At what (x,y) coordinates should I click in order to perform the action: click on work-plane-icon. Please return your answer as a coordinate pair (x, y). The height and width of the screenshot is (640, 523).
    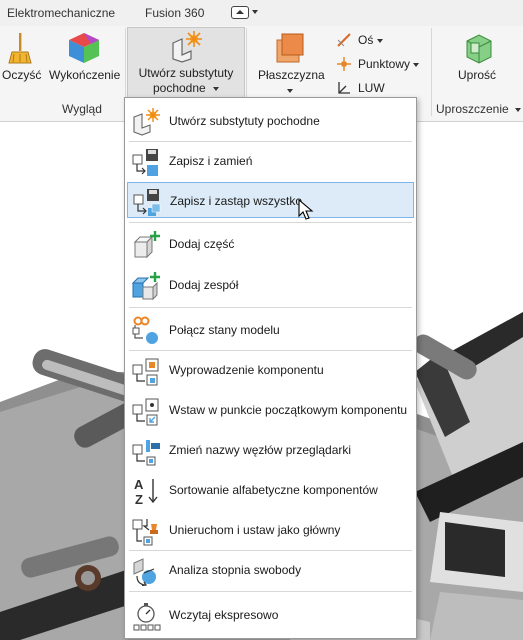
    Looking at the image, I should click on (290, 48).